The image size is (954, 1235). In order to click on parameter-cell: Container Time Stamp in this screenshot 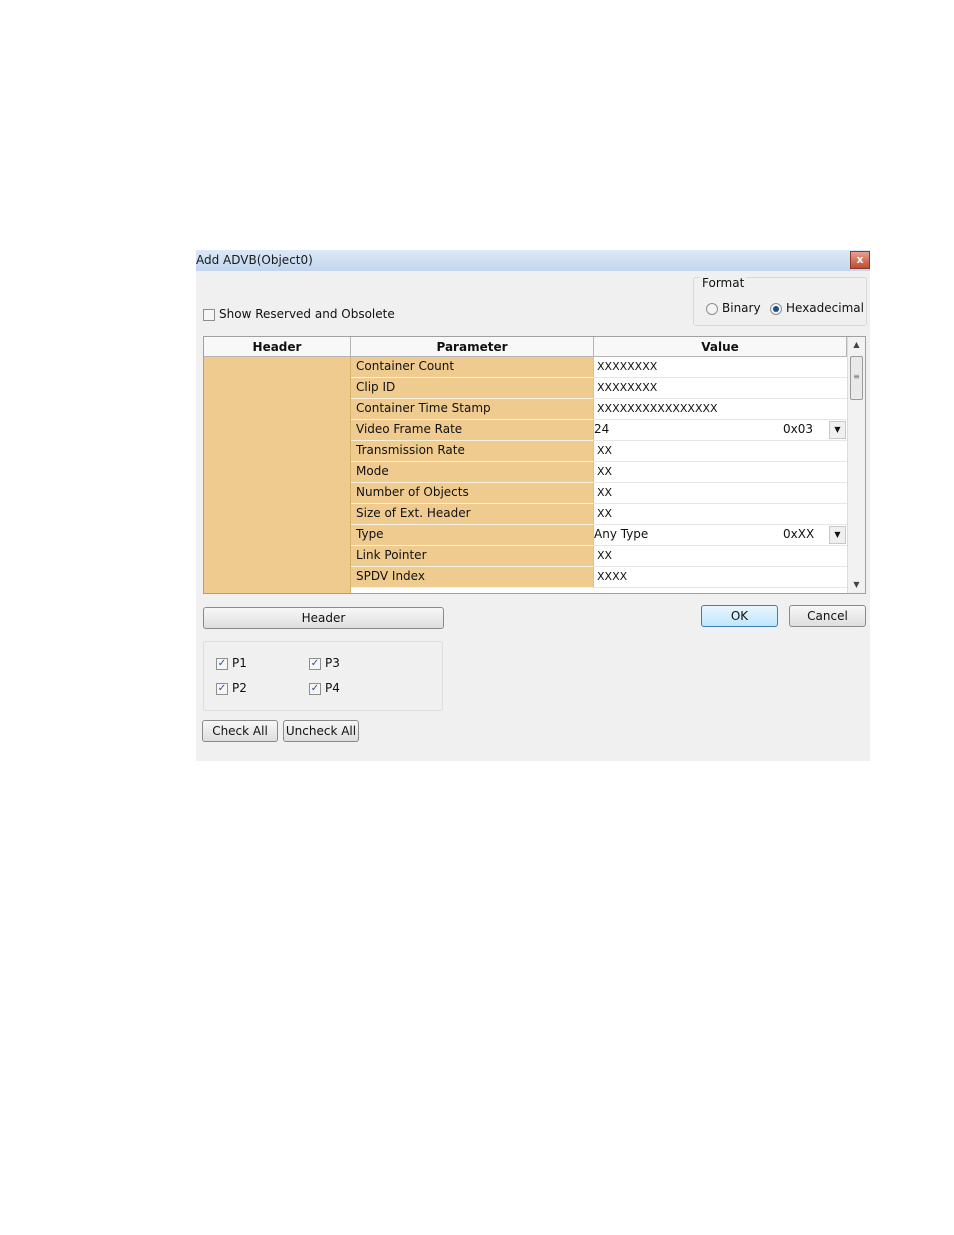, I will do `click(472, 409)`.